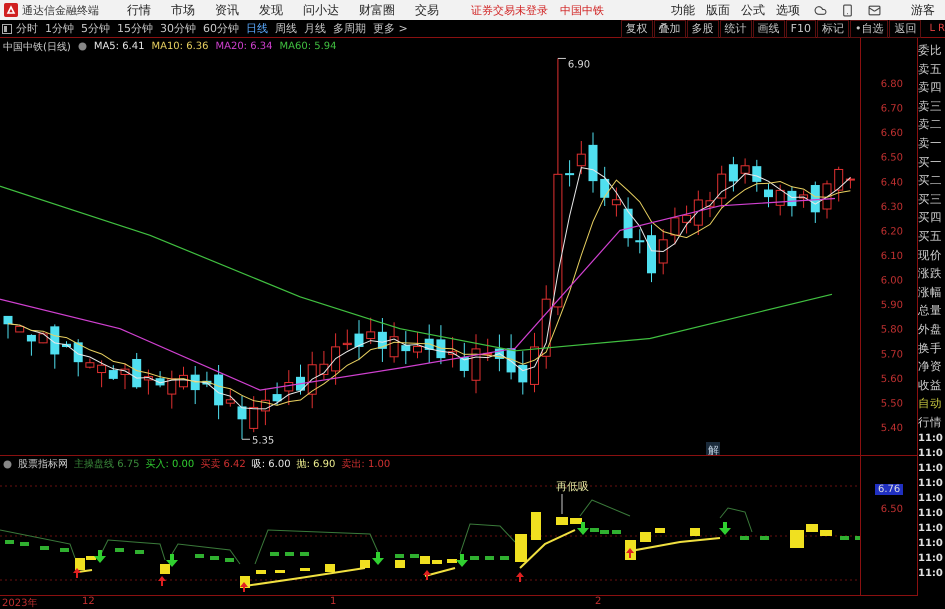  Describe the element at coordinates (891, 428) in the screenshot. I see `price-axis-label: 5.40` at that location.